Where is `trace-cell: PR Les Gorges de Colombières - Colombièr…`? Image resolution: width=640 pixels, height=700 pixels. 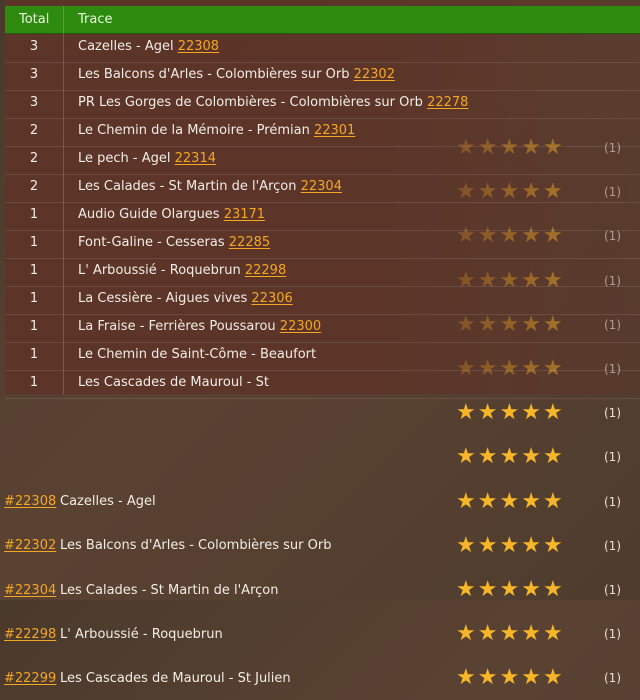
trace-cell: PR Les Gorges de Colombières - Colombièr… is located at coordinates (273, 102).